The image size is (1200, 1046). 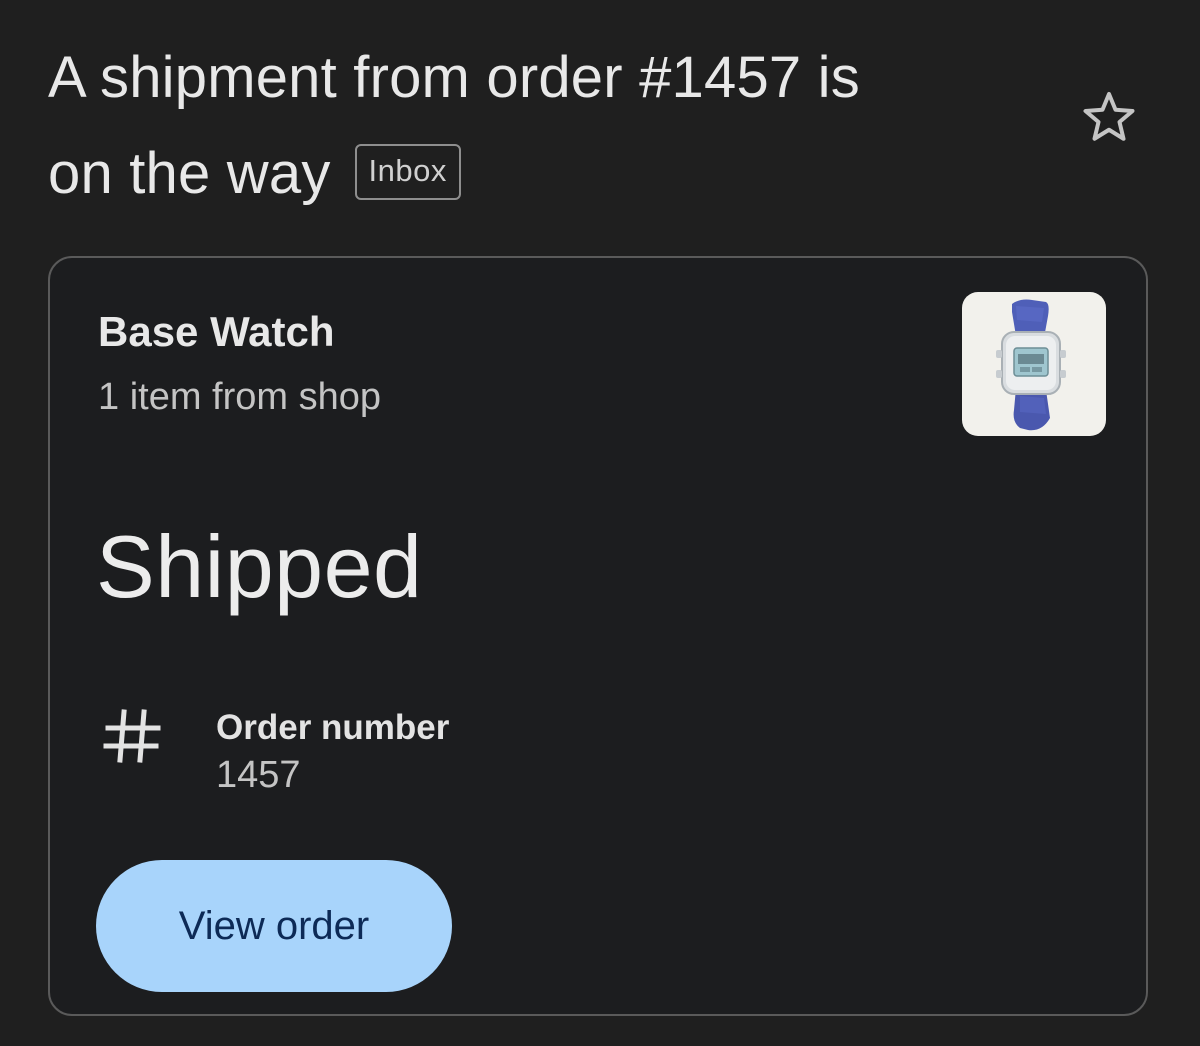 What do you see at coordinates (274, 926) in the screenshot?
I see `view-order-button: View order` at bounding box center [274, 926].